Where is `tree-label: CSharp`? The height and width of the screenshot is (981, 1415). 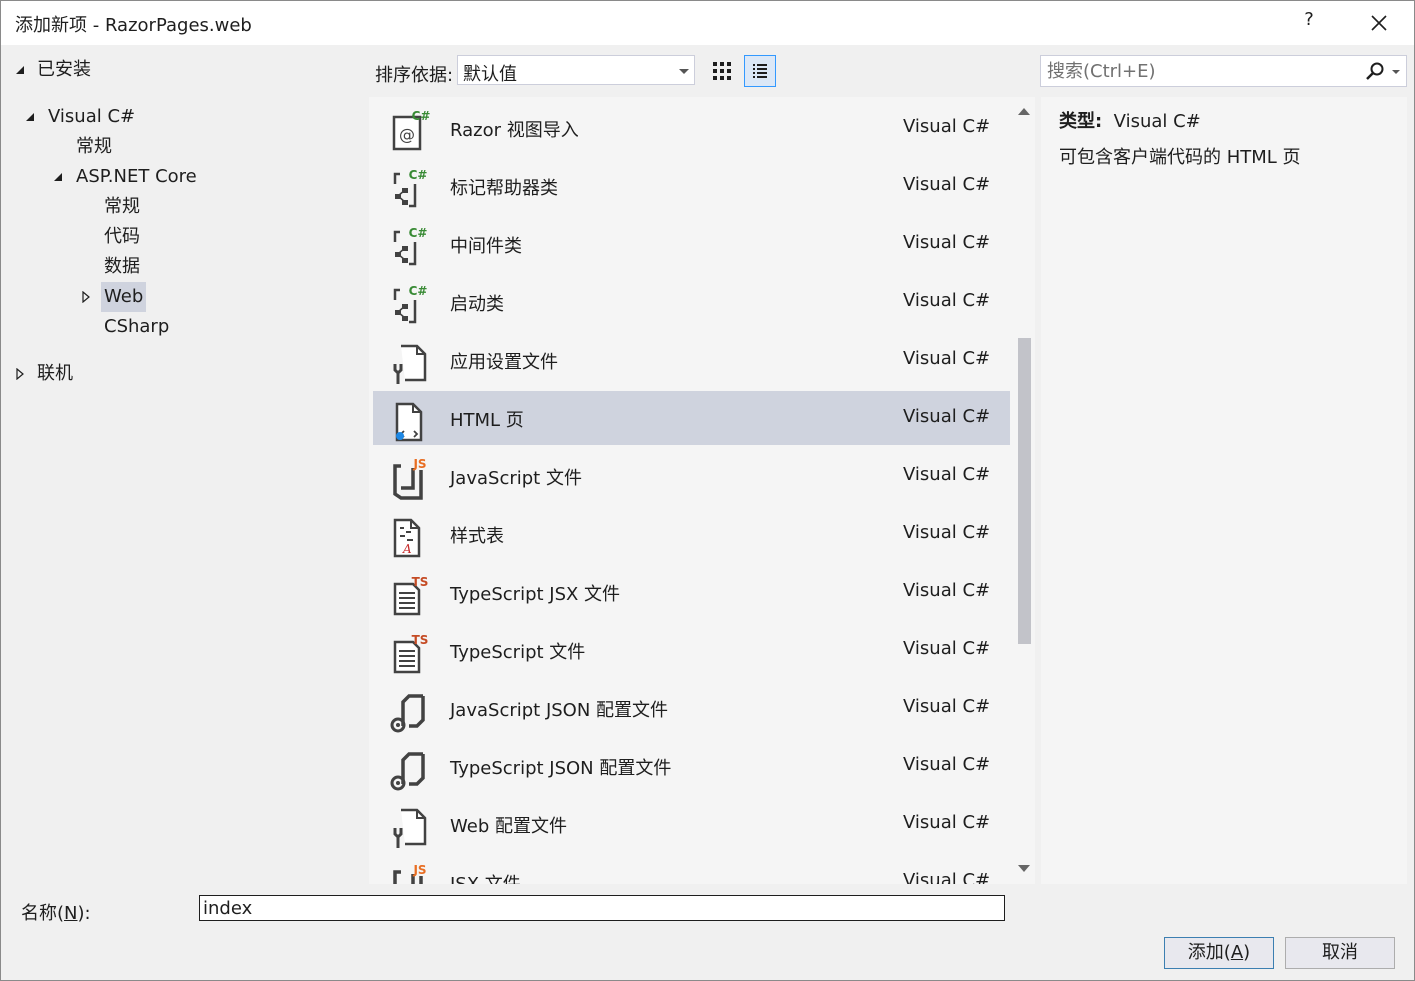
tree-label: CSharp is located at coordinates (137, 326).